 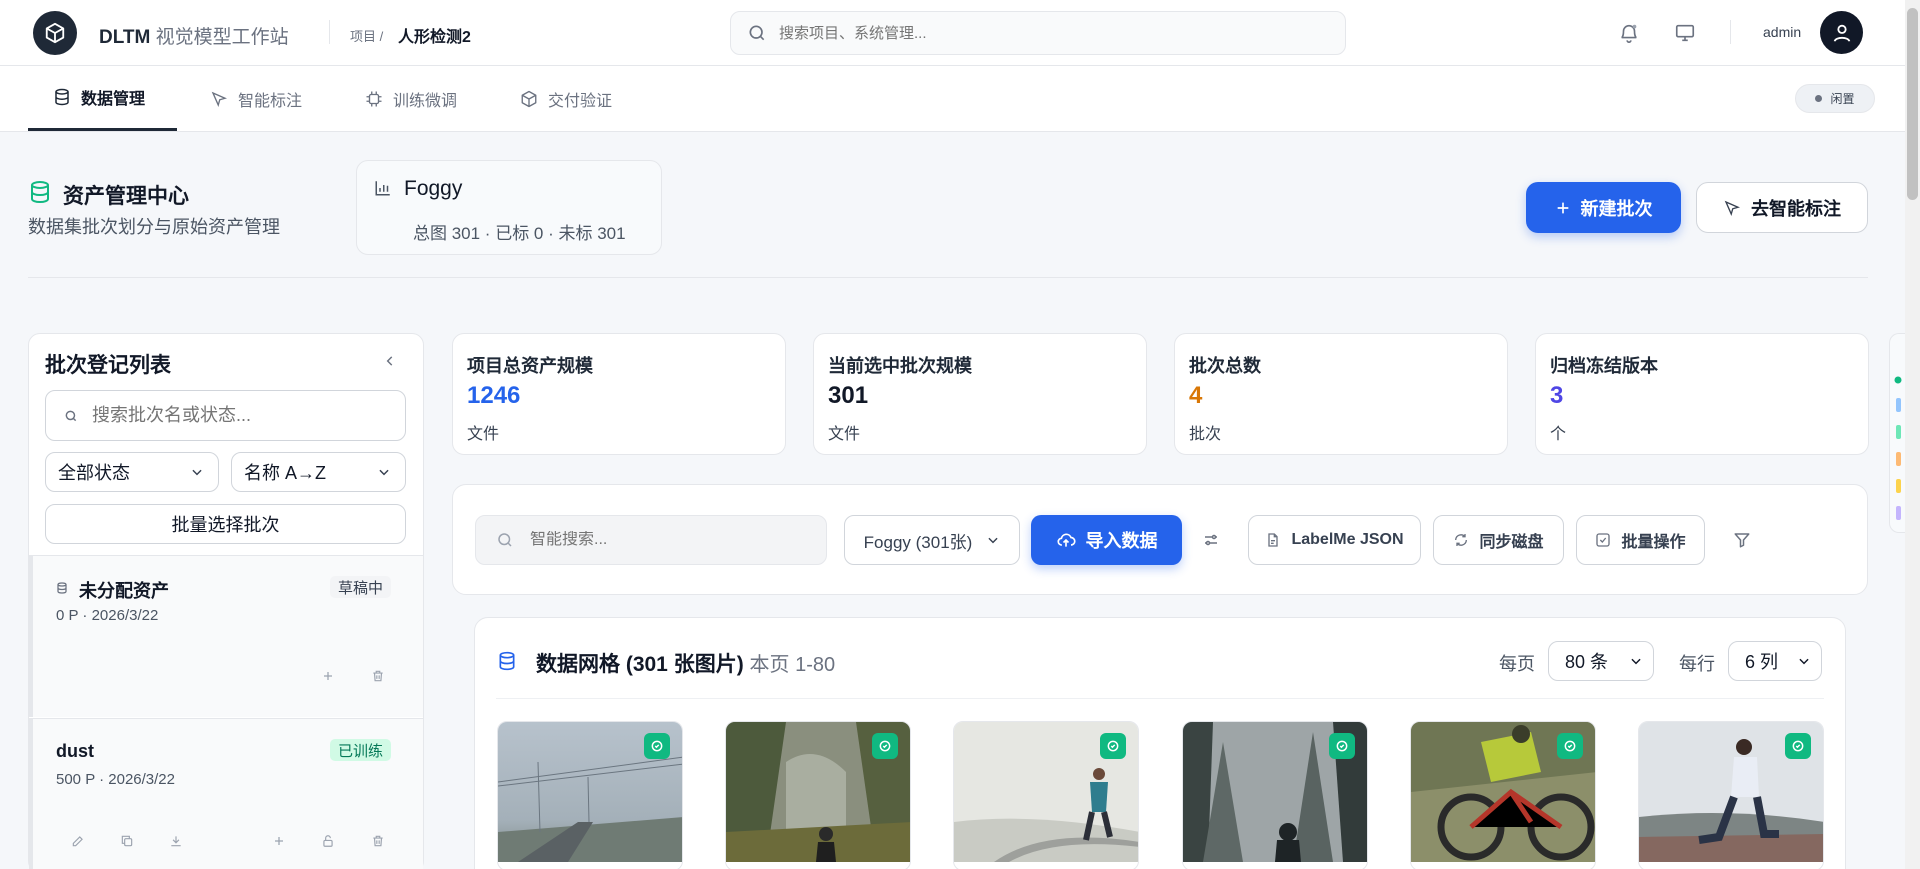 I want to click on batch-select-button: 批量选择批次, so click(x=225, y=524).